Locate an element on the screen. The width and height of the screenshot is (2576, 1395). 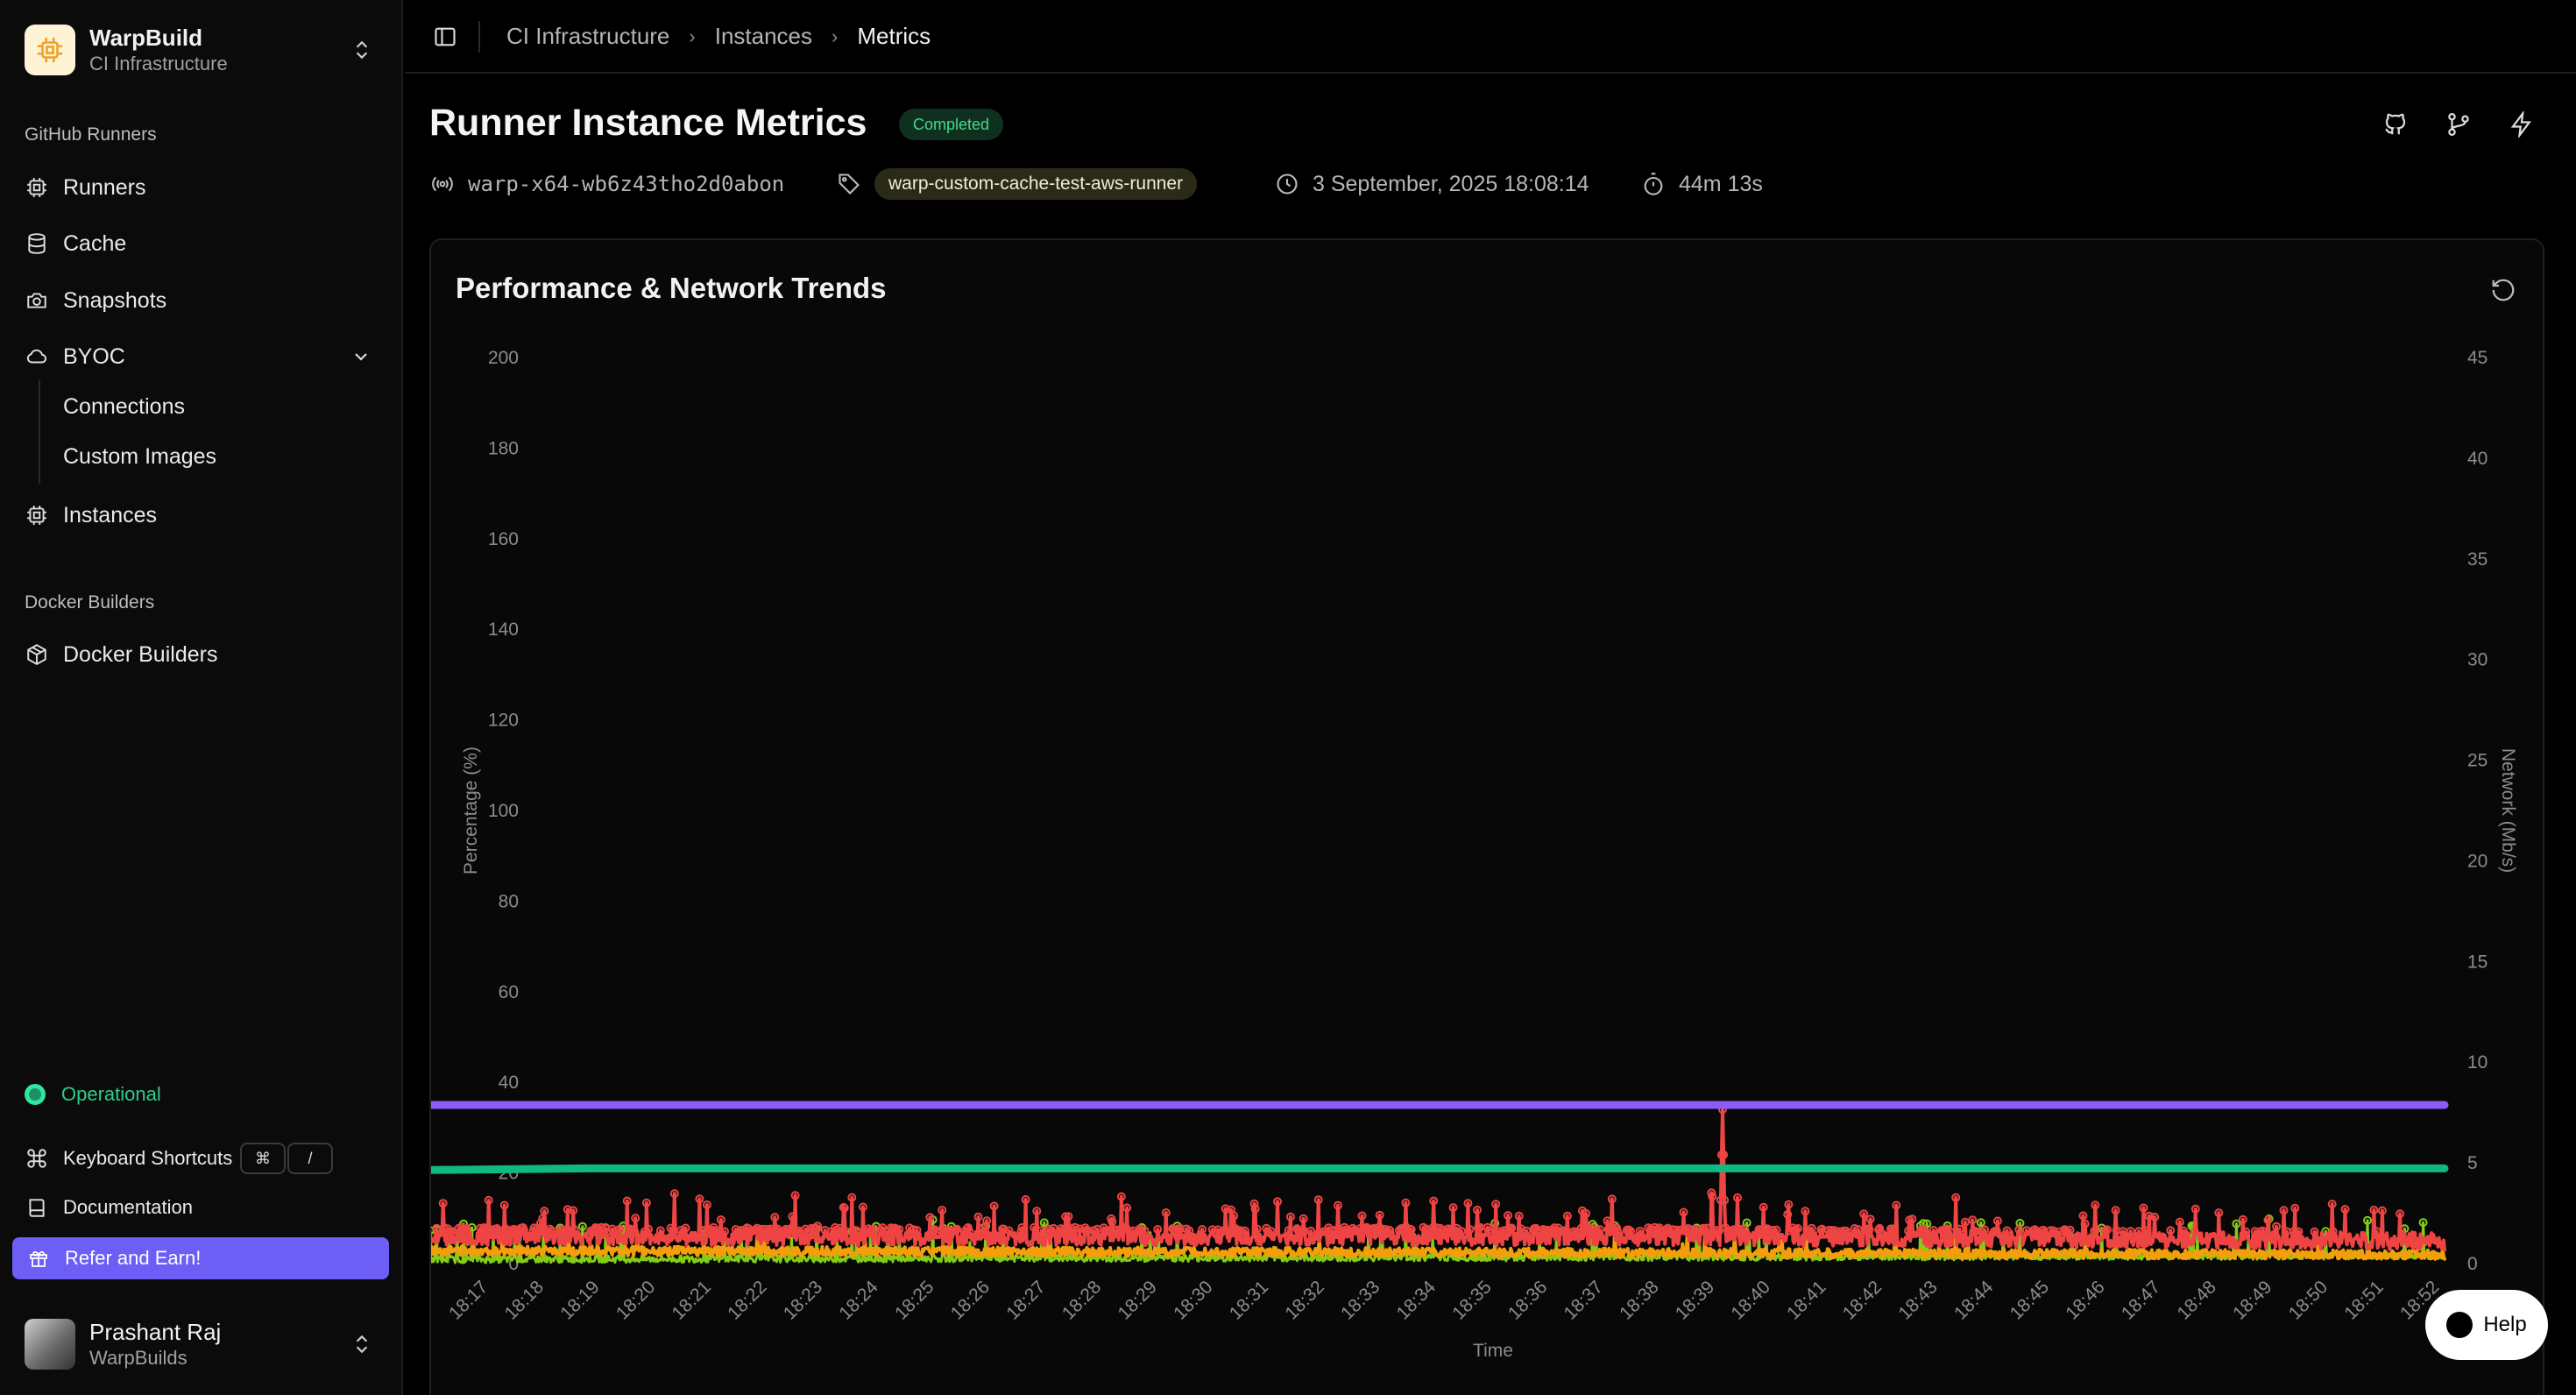
shortcut-key-slash: / is located at coordinates (310, 1158).